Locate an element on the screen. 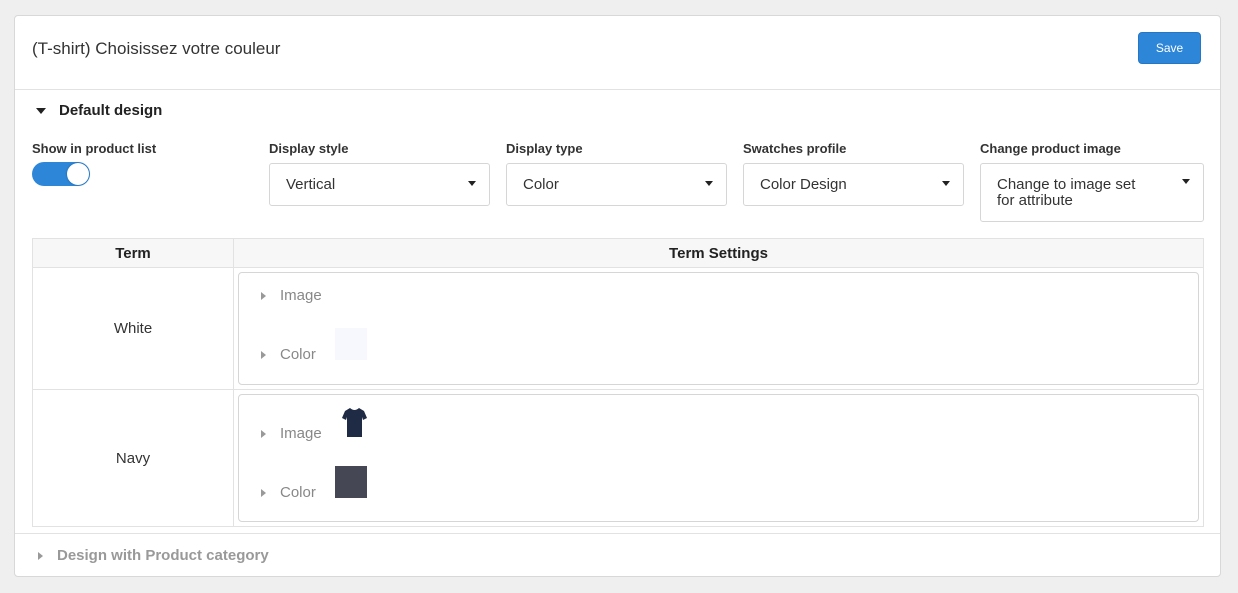  swatches-profile-value: Color Design is located at coordinates (803, 184).